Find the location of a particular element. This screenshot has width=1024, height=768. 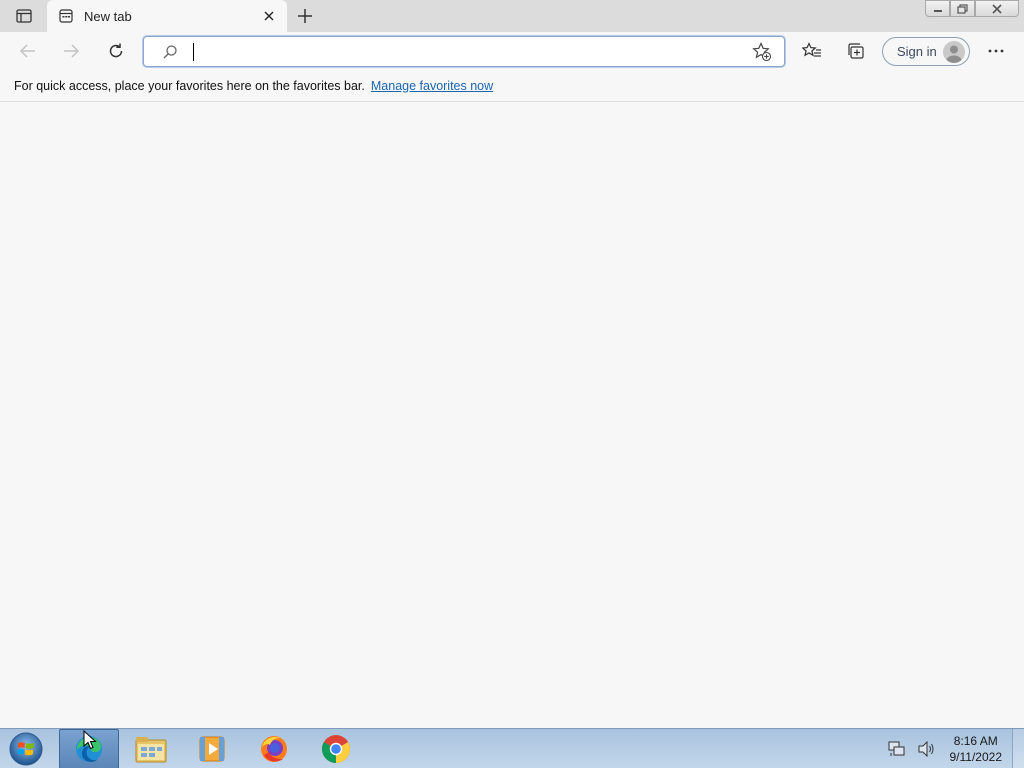

restore-button is located at coordinates (962, 8).